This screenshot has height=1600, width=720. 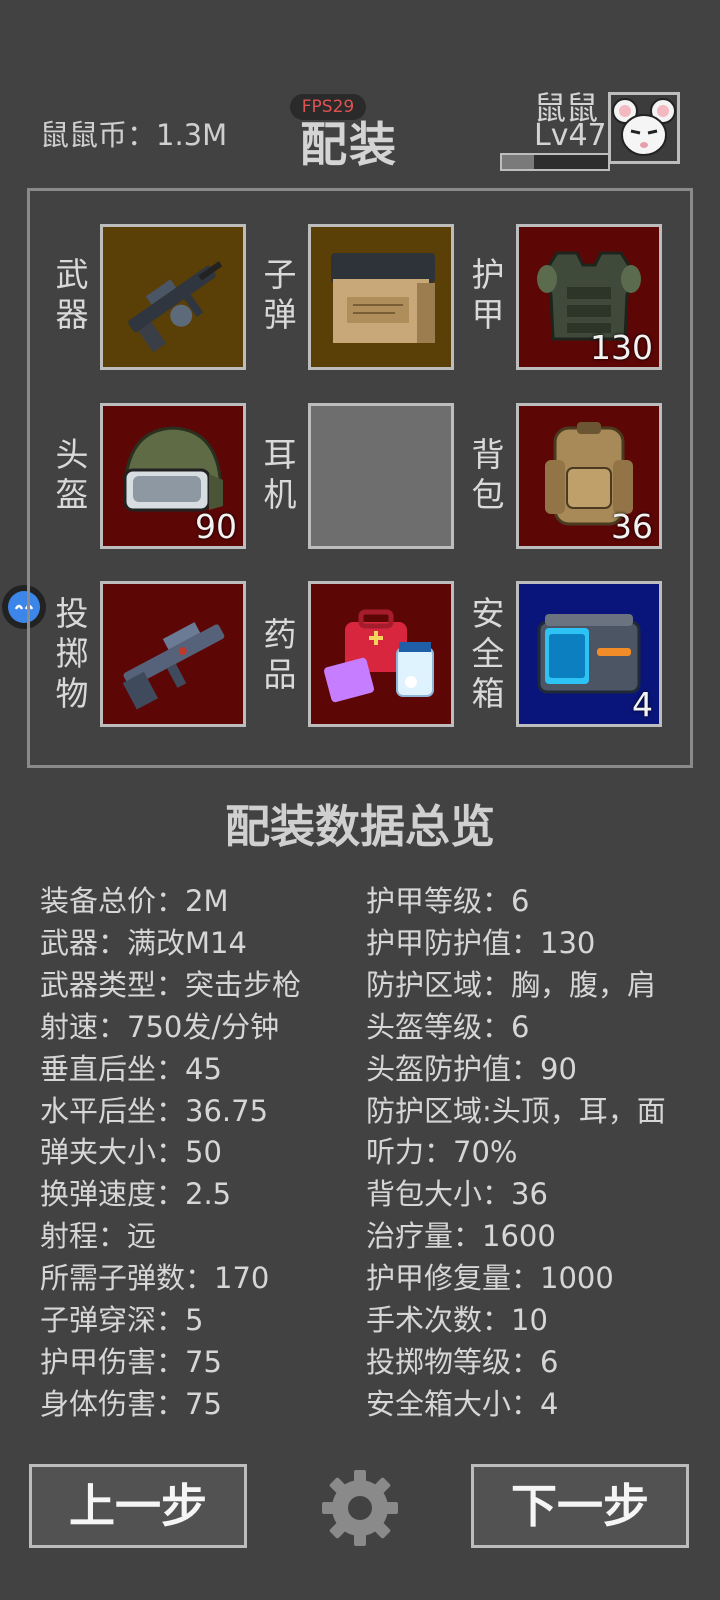 I want to click on avatar, so click(x=644, y=128).